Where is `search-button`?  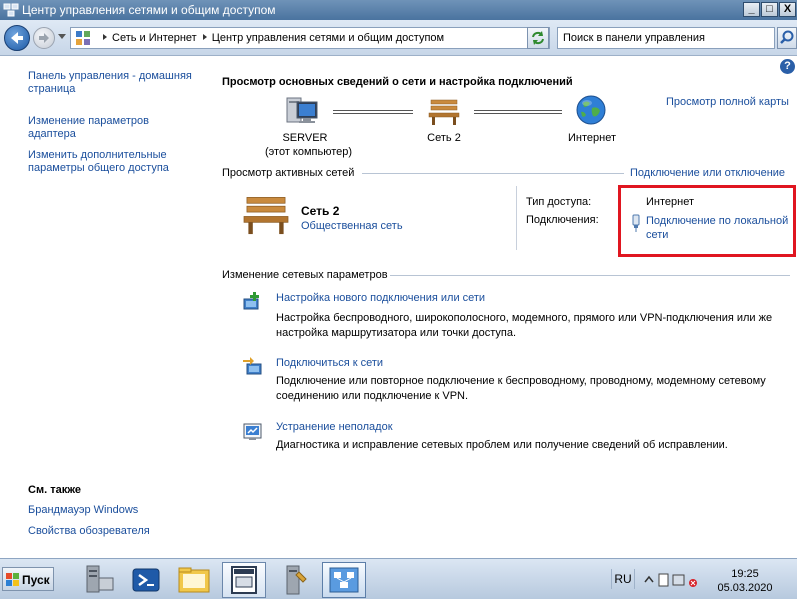
search-button is located at coordinates (787, 38).